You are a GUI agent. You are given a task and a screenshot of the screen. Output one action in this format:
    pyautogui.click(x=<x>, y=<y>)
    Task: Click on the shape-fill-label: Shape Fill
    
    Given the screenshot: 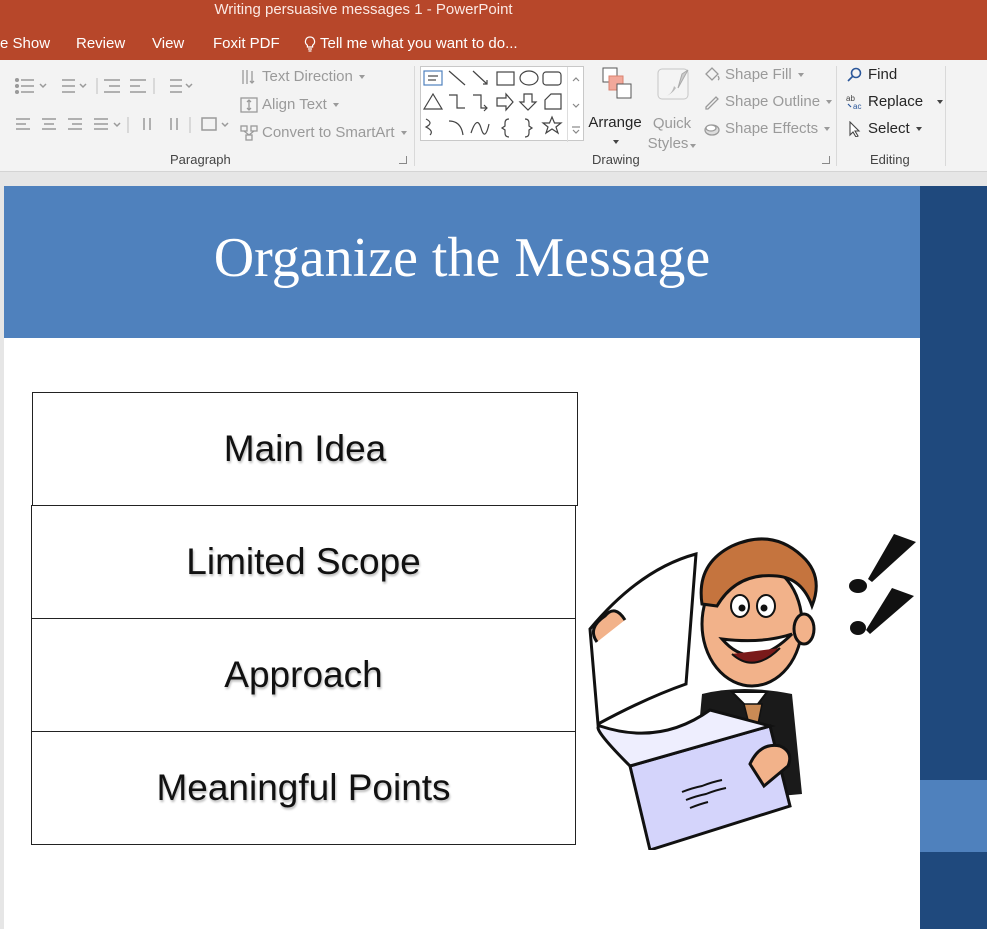 What is the action you would take?
    pyautogui.click(x=758, y=74)
    